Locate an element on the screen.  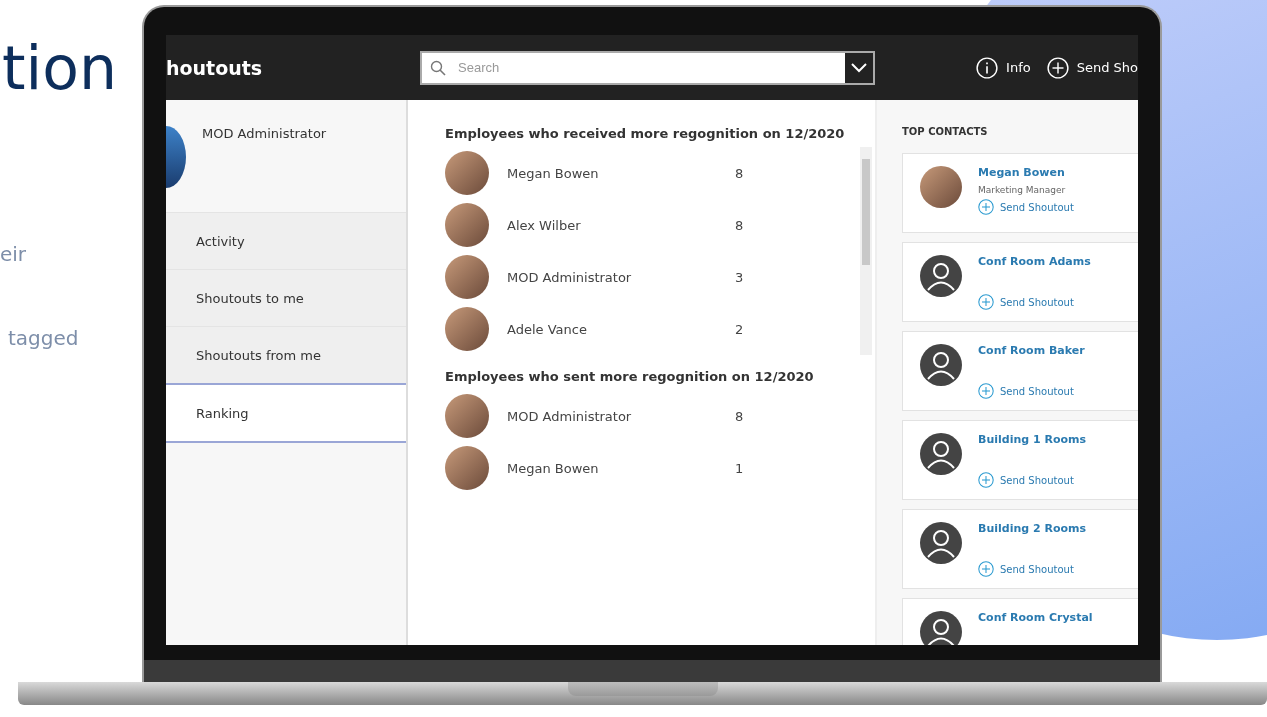
contact-role: Marketing Manager is located at coordinates (1022, 190).